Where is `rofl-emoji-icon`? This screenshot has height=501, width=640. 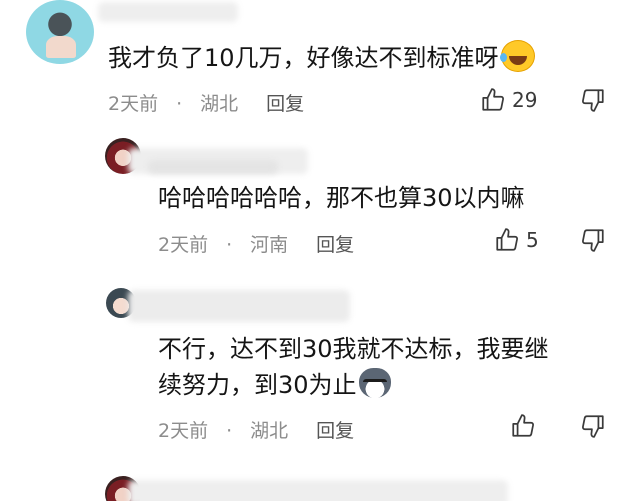 rofl-emoji-icon is located at coordinates (517, 56).